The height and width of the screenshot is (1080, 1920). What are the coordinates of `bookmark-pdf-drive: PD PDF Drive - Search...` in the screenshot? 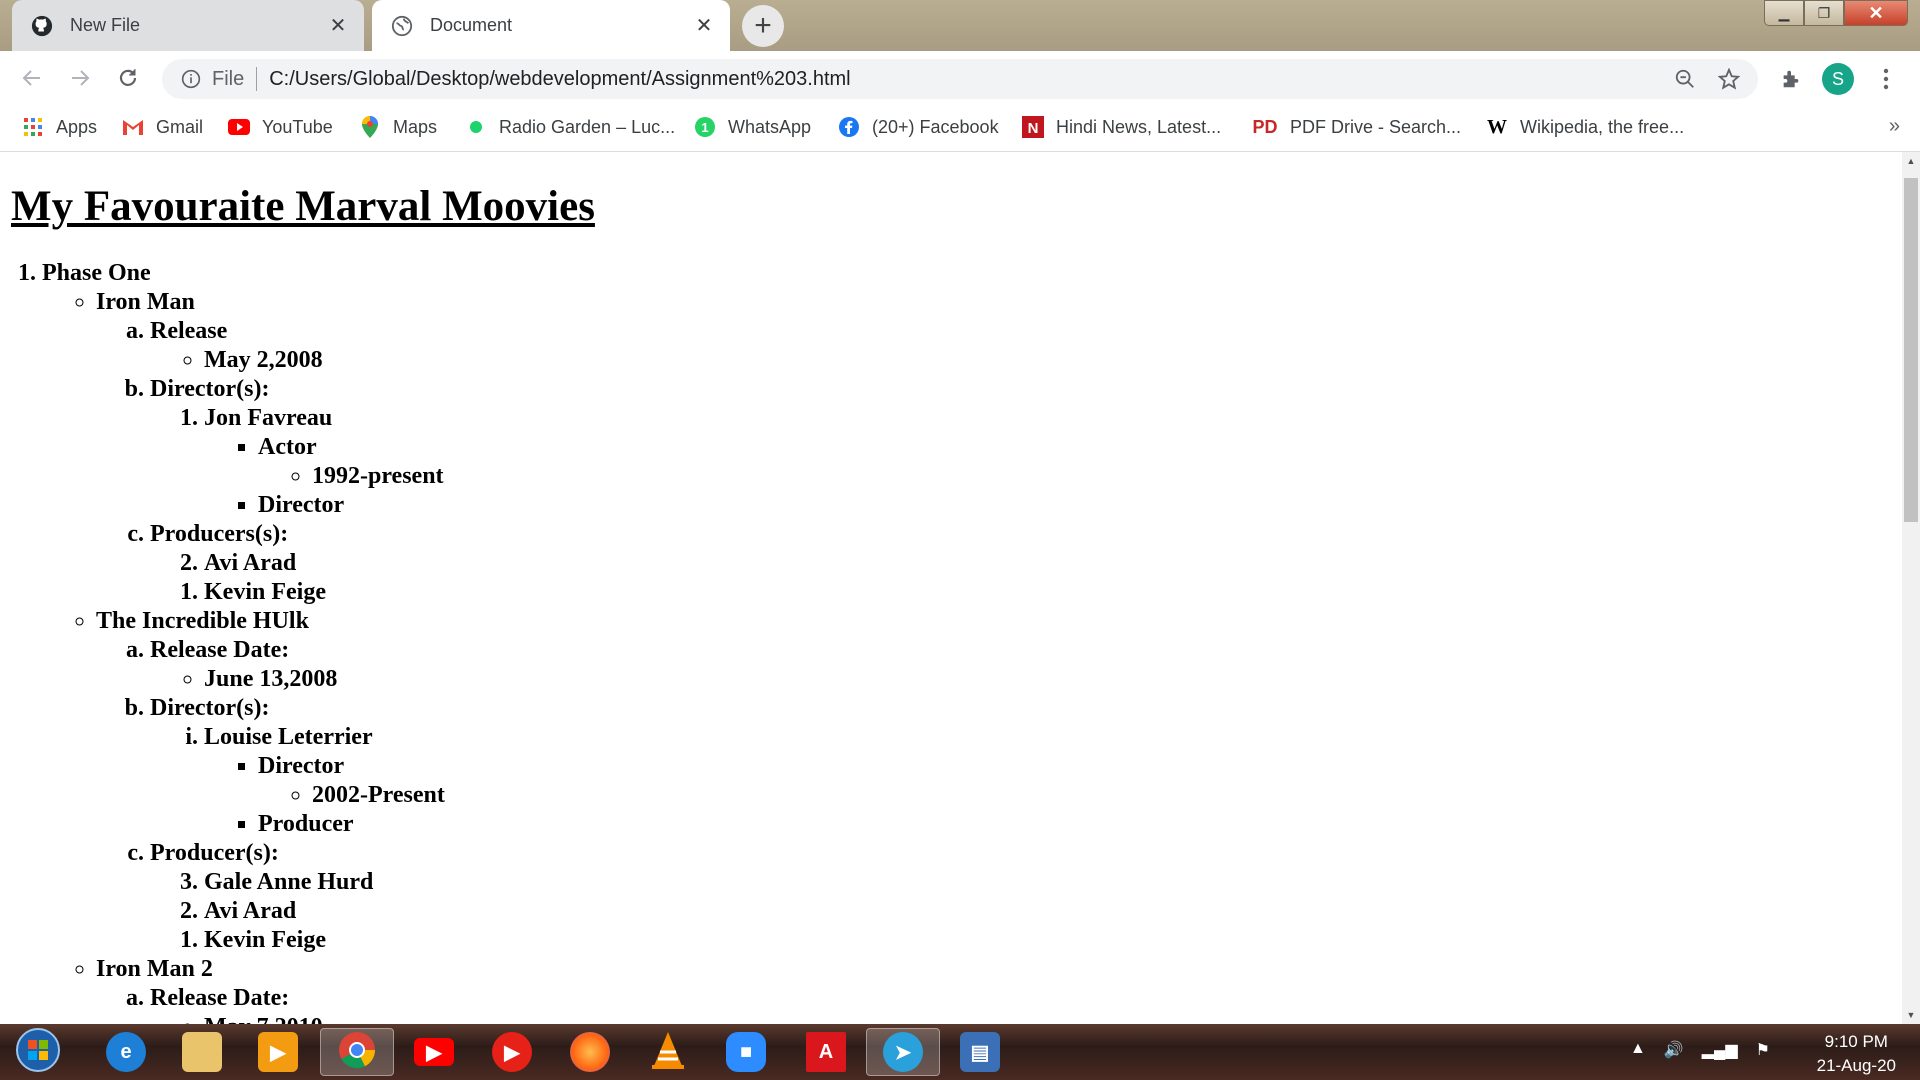 It's located at (1356, 127).